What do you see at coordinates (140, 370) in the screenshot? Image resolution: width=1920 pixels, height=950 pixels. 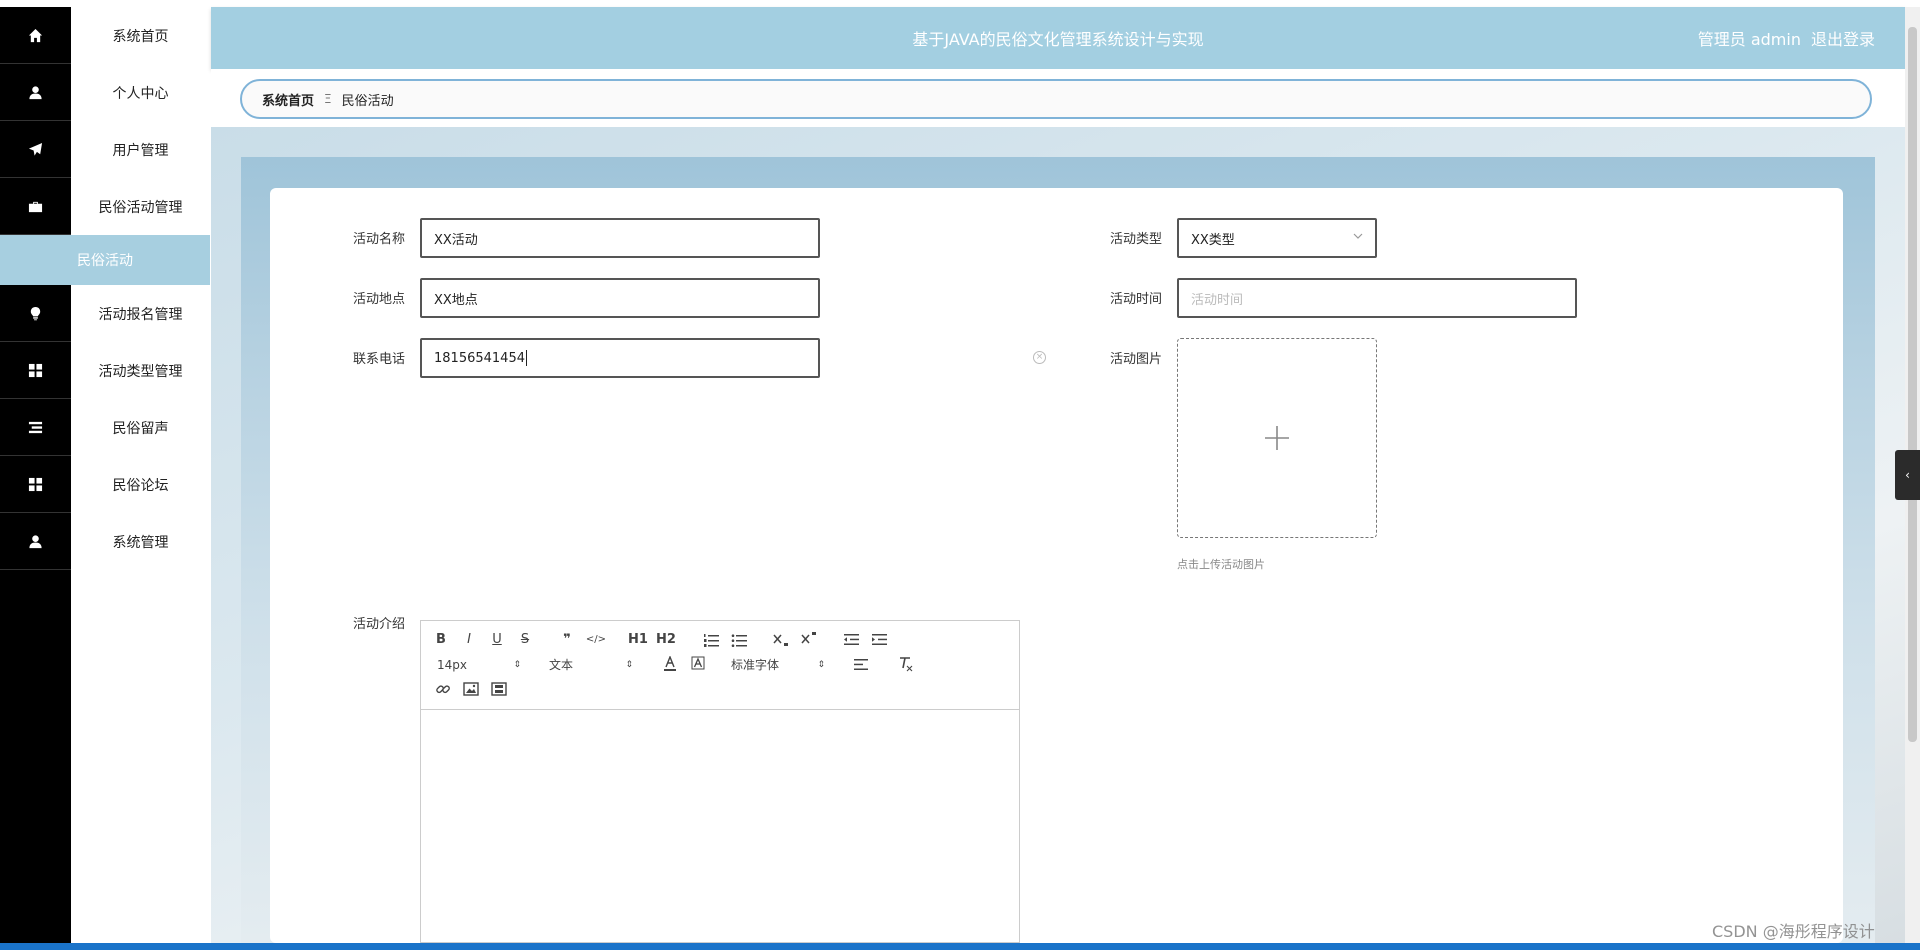 I see `sidebar-item-label: 活动类型管理` at bounding box center [140, 370].